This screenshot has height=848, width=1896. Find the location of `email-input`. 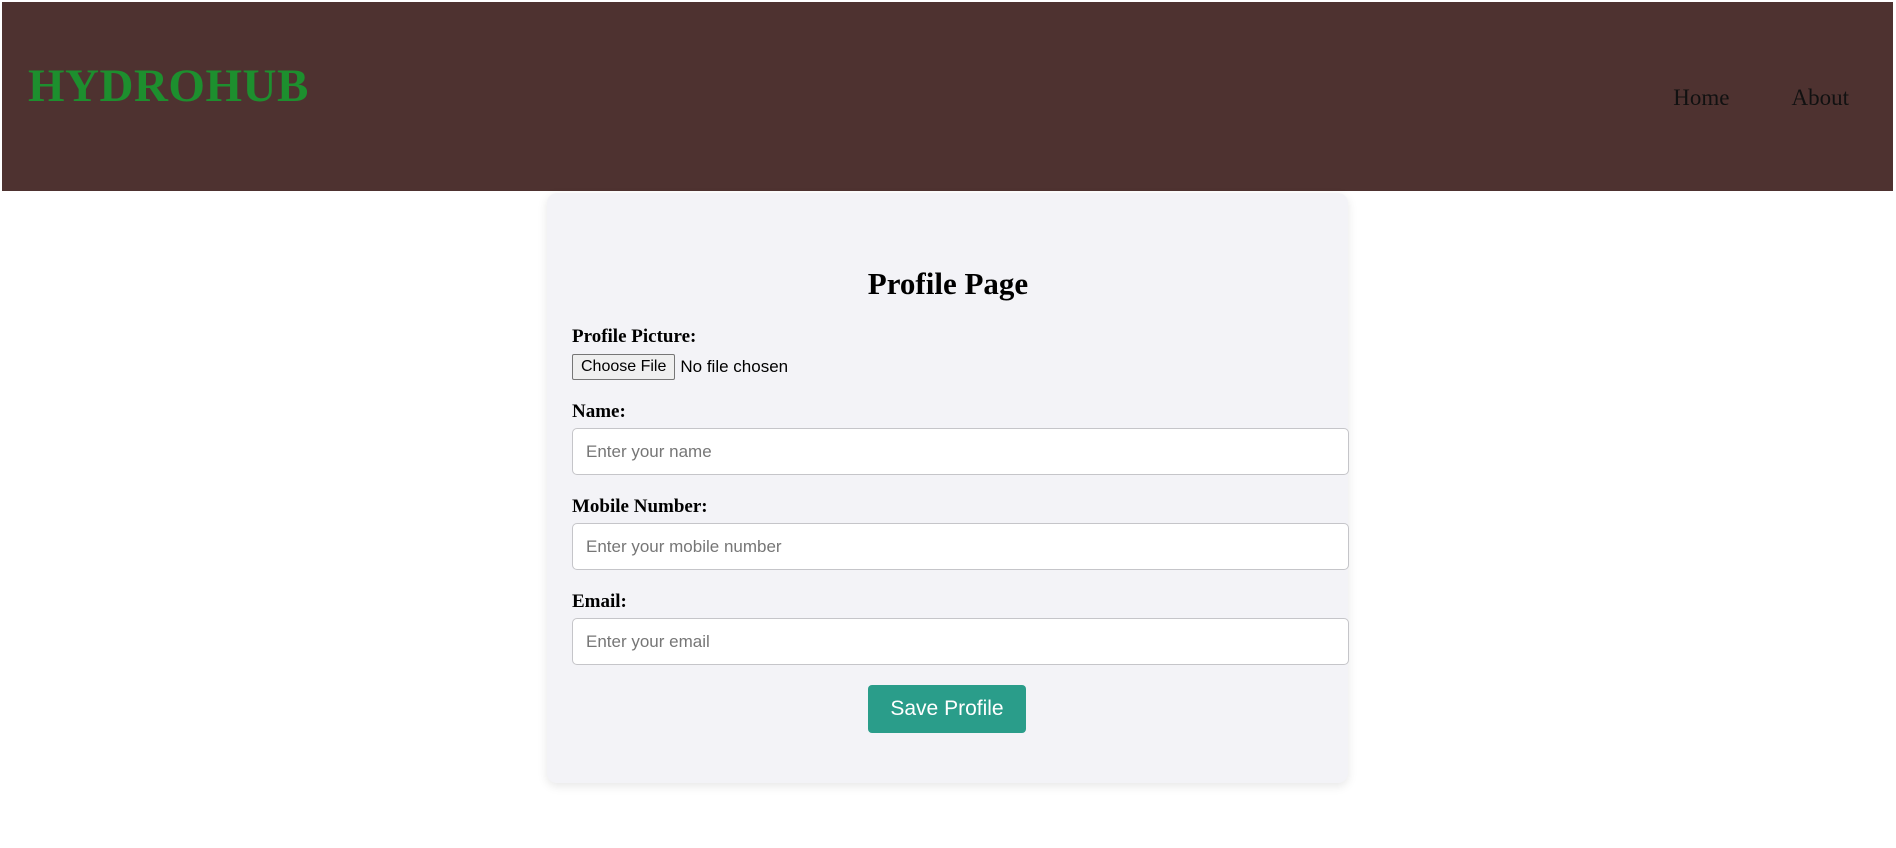

email-input is located at coordinates (960, 641).